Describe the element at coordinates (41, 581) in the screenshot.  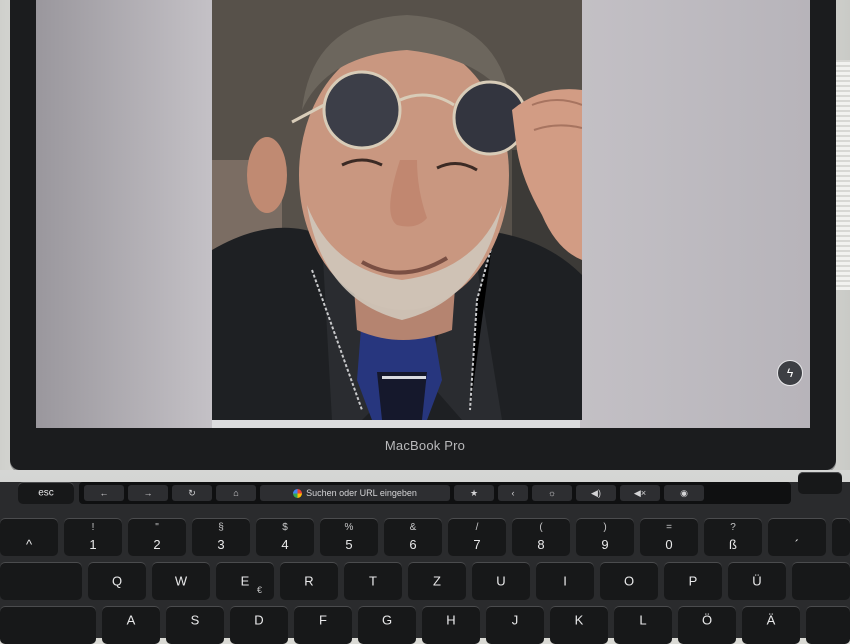
I see `key-tab` at that location.